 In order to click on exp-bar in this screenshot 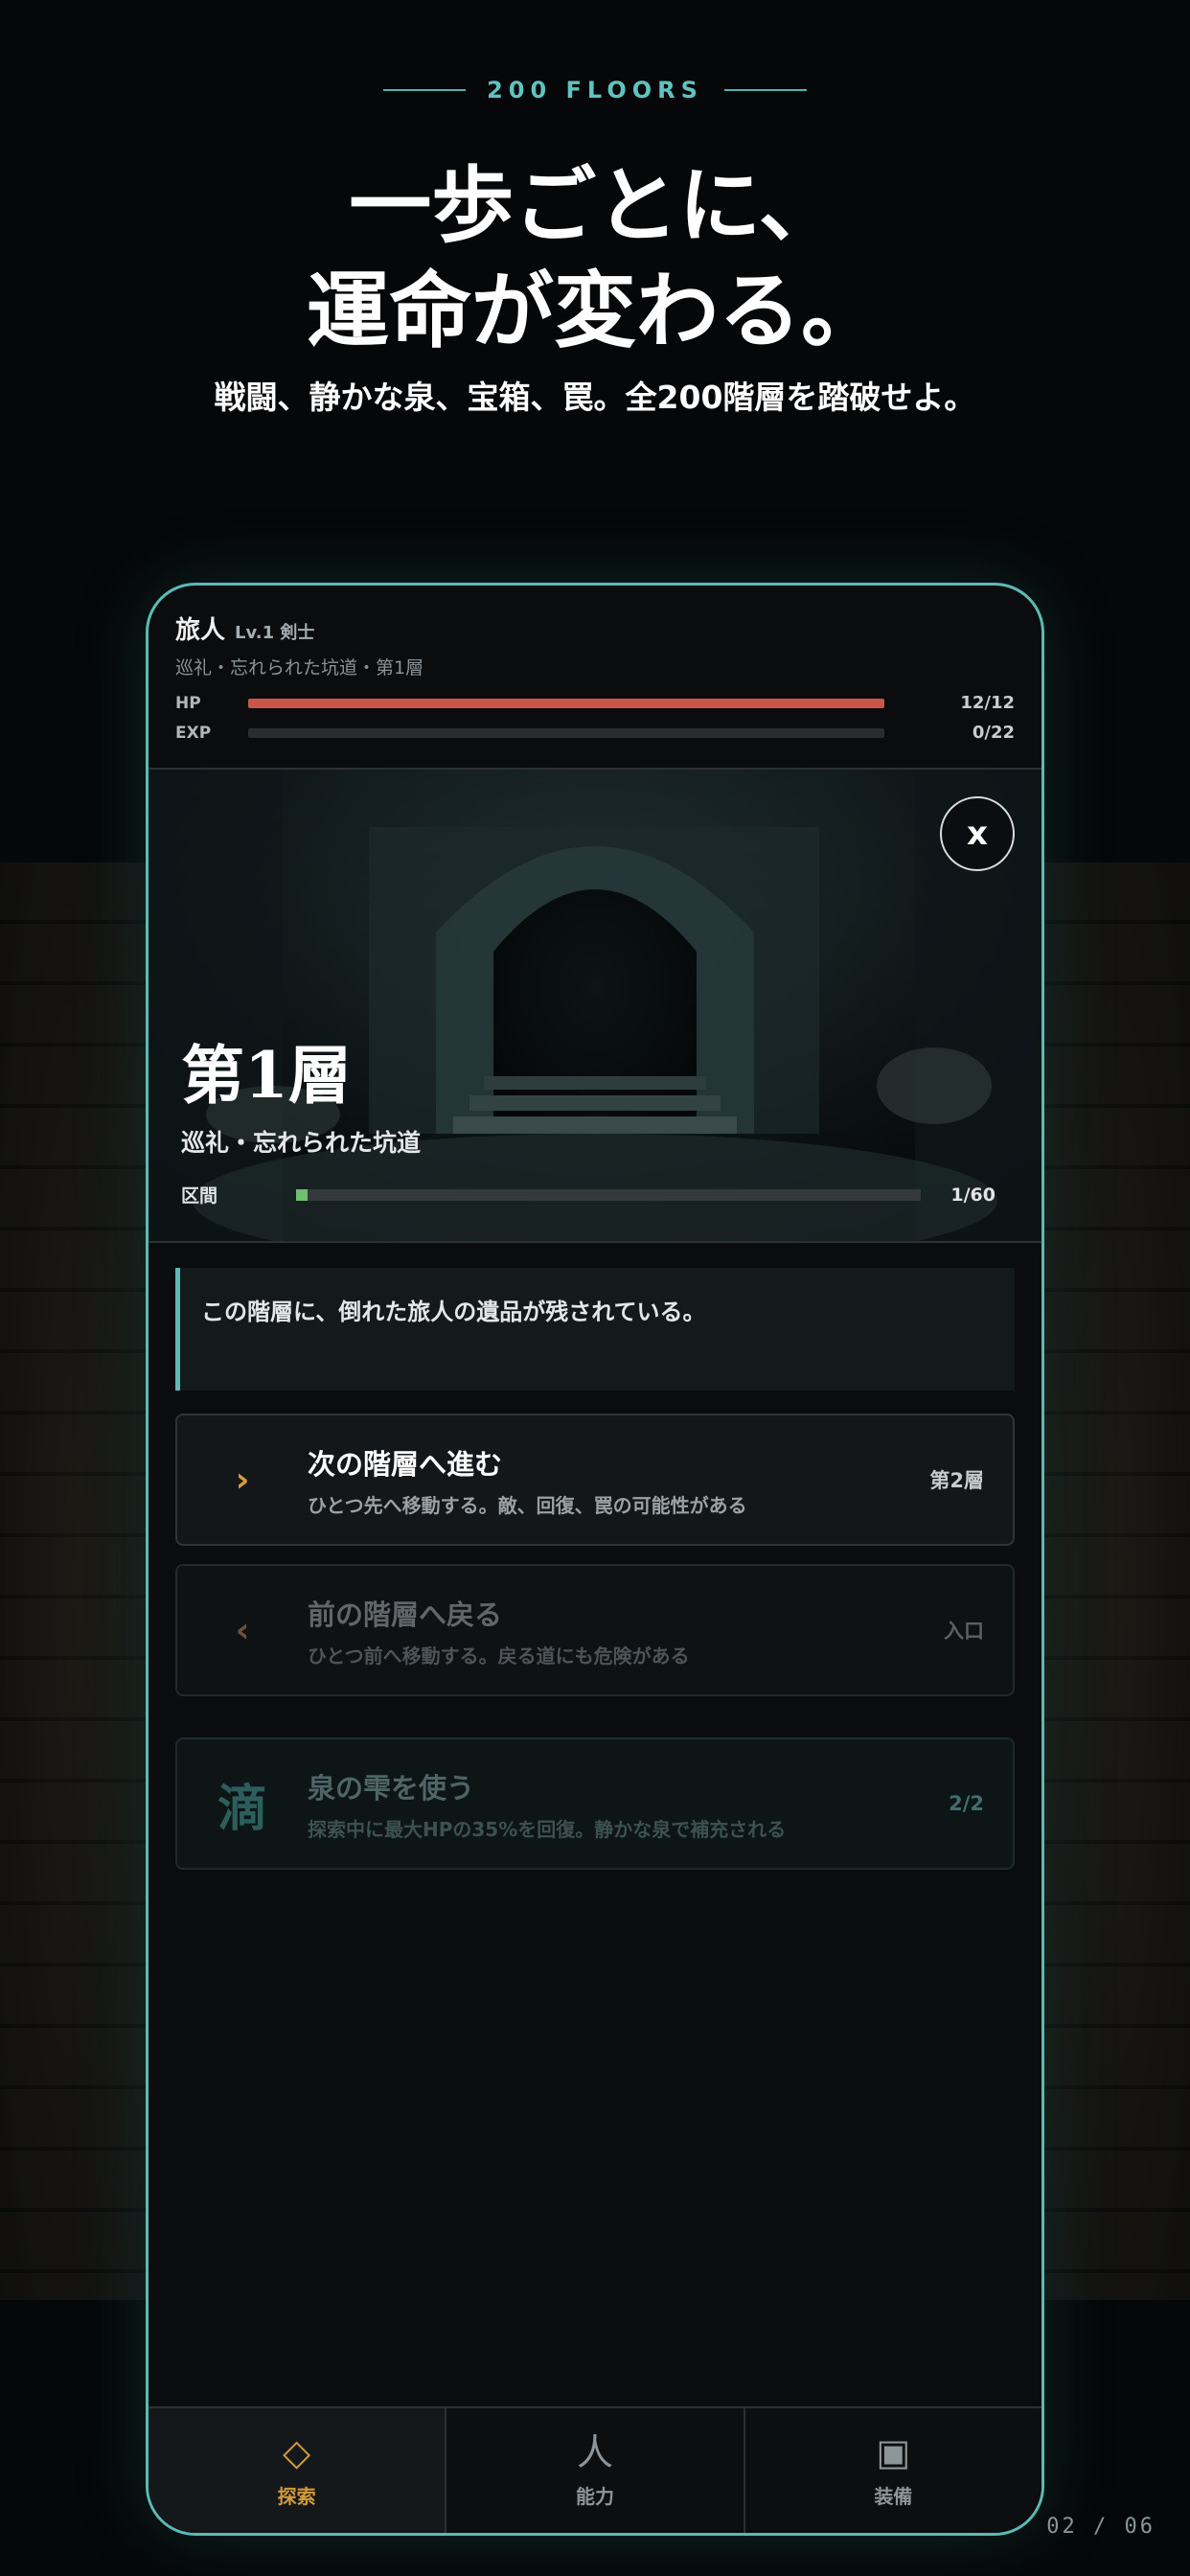, I will do `click(566, 732)`.